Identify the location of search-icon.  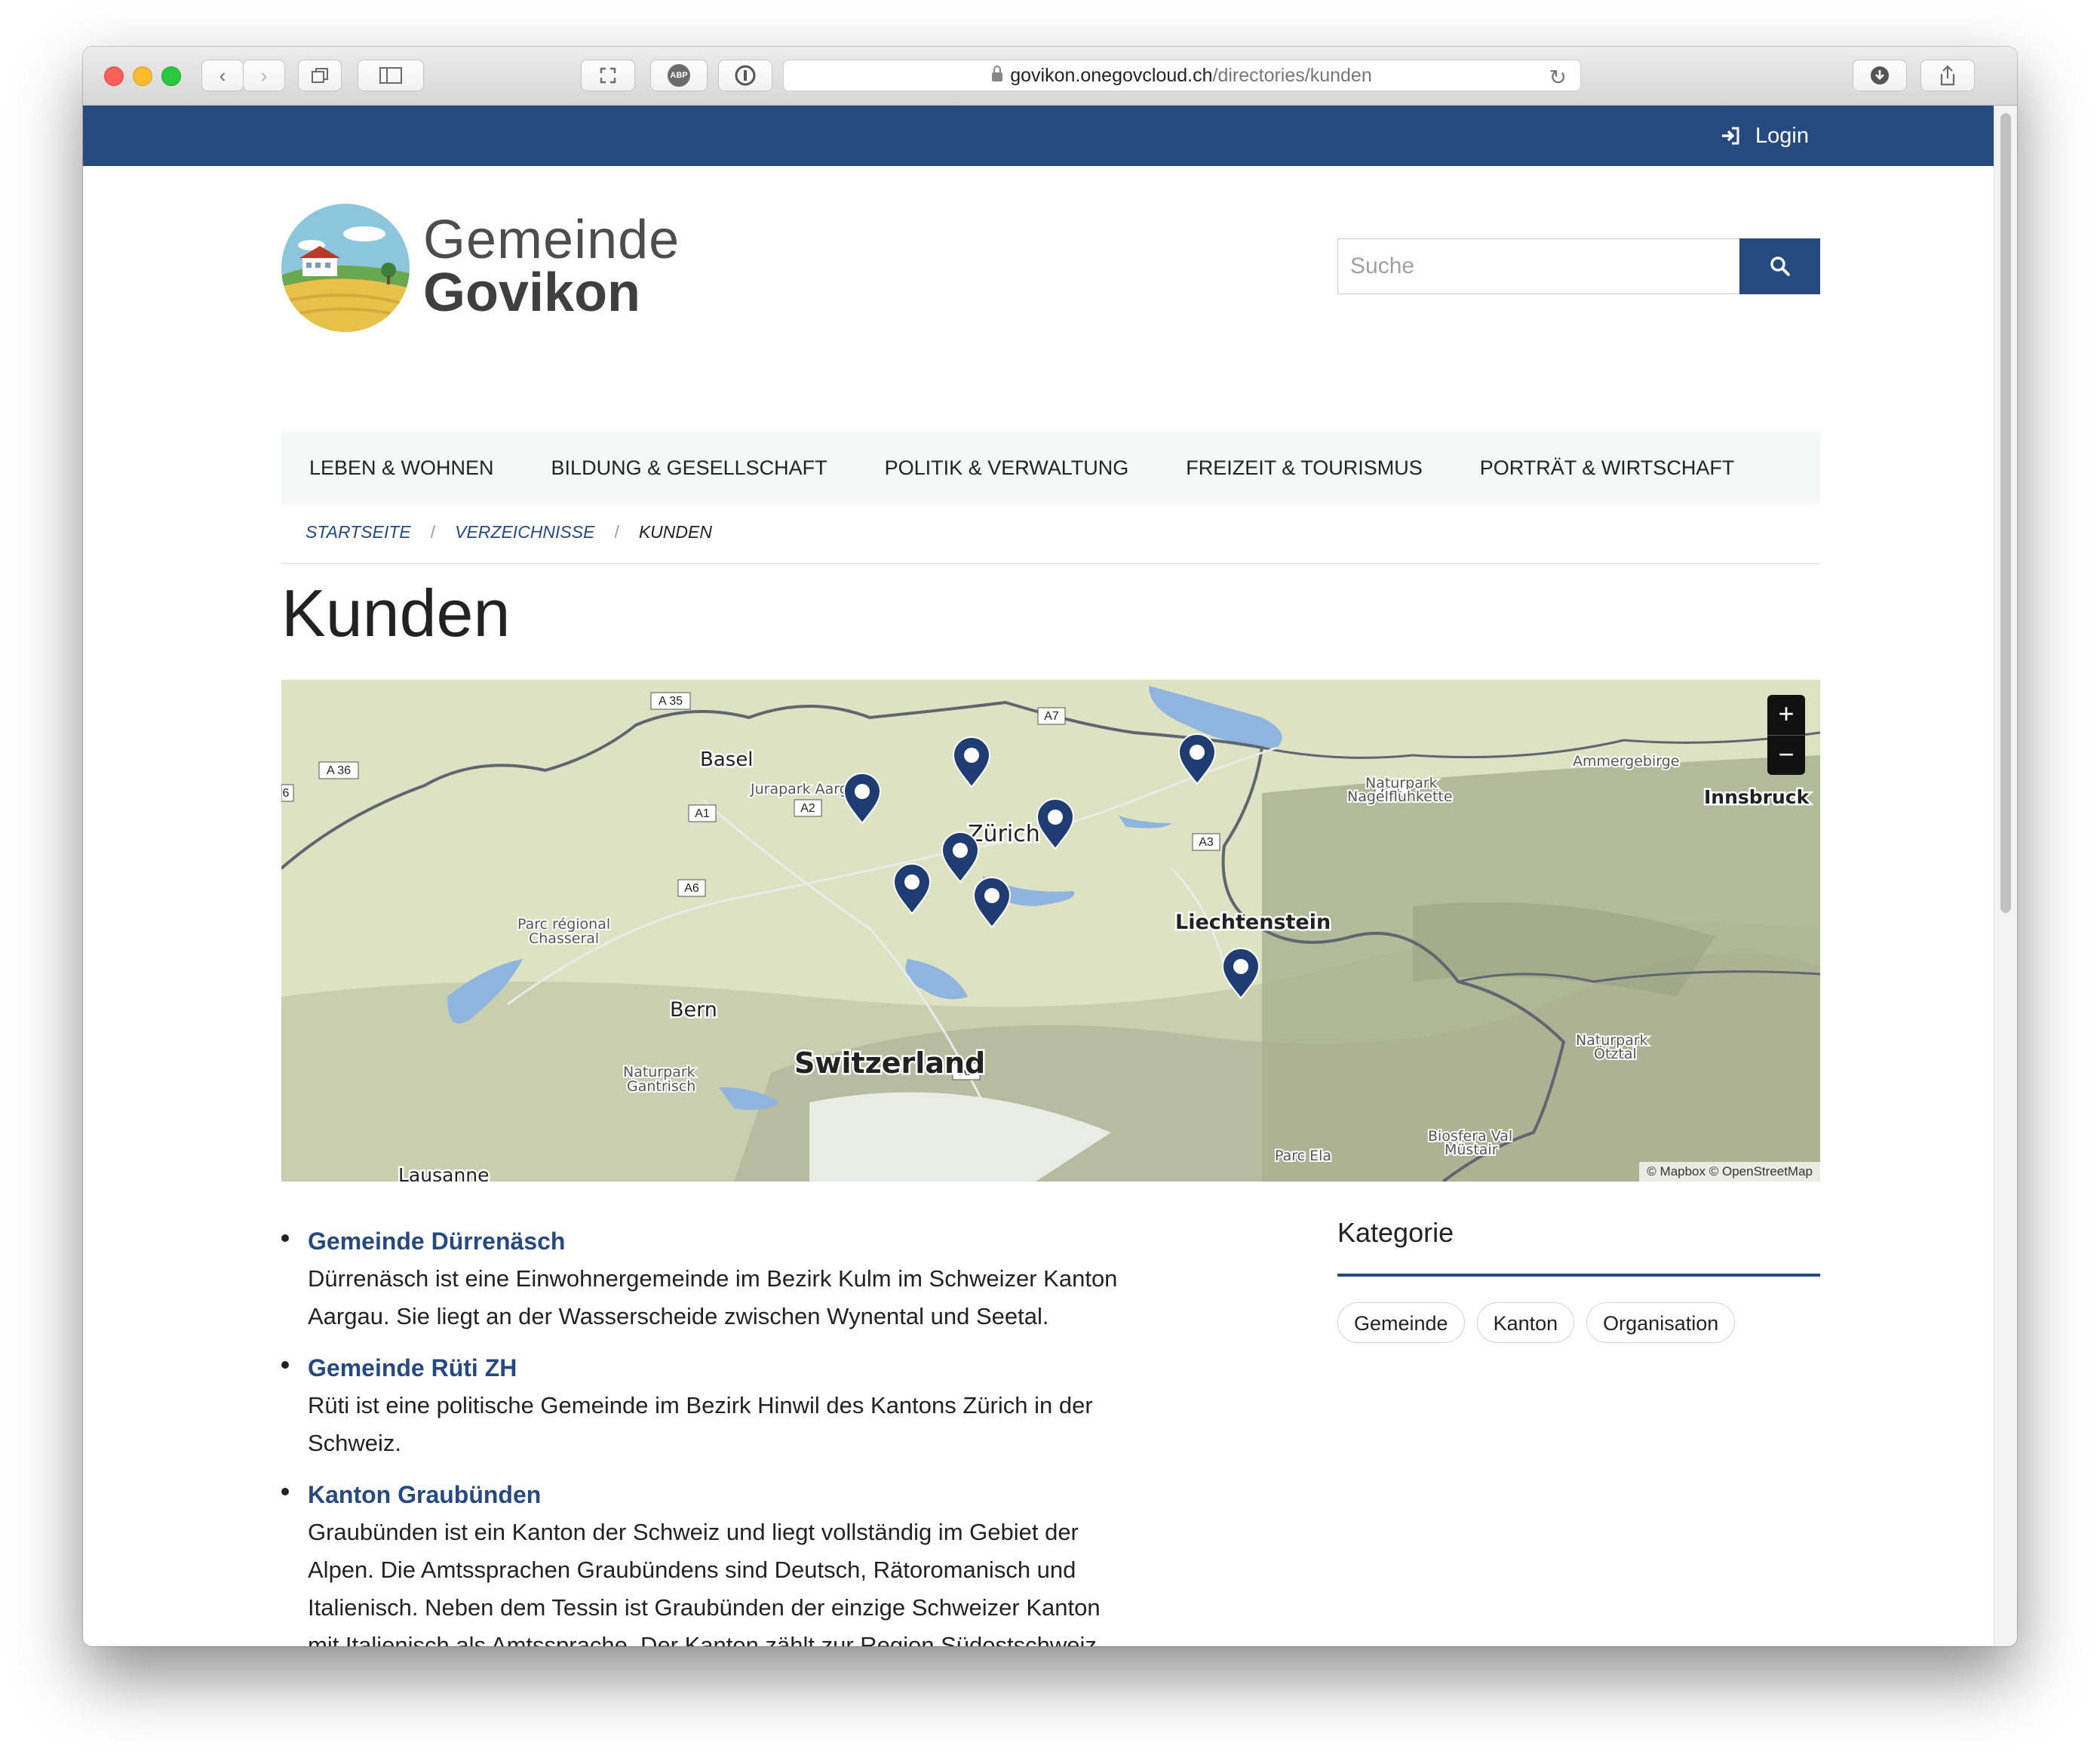
(1780, 266).